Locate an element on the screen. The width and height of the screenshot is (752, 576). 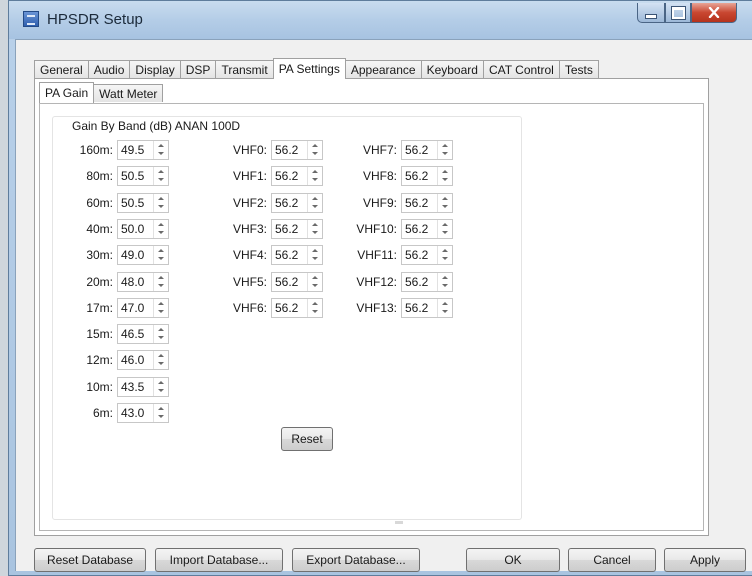
gain-spinner-6m: 43.0 is located at coordinates (143, 413).